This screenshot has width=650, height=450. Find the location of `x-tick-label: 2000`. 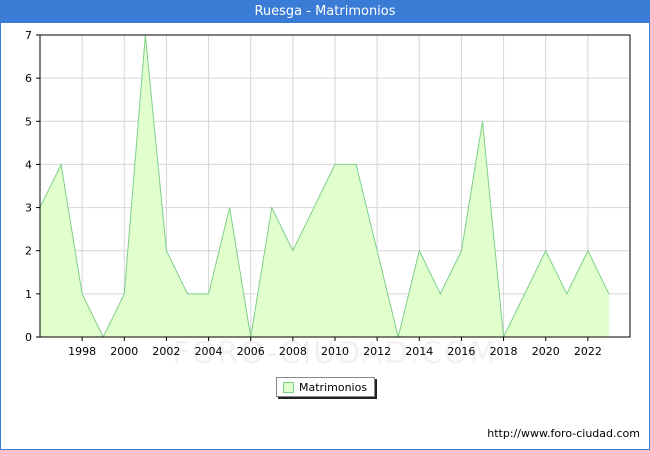

x-tick-label: 2000 is located at coordinates (124, 351).